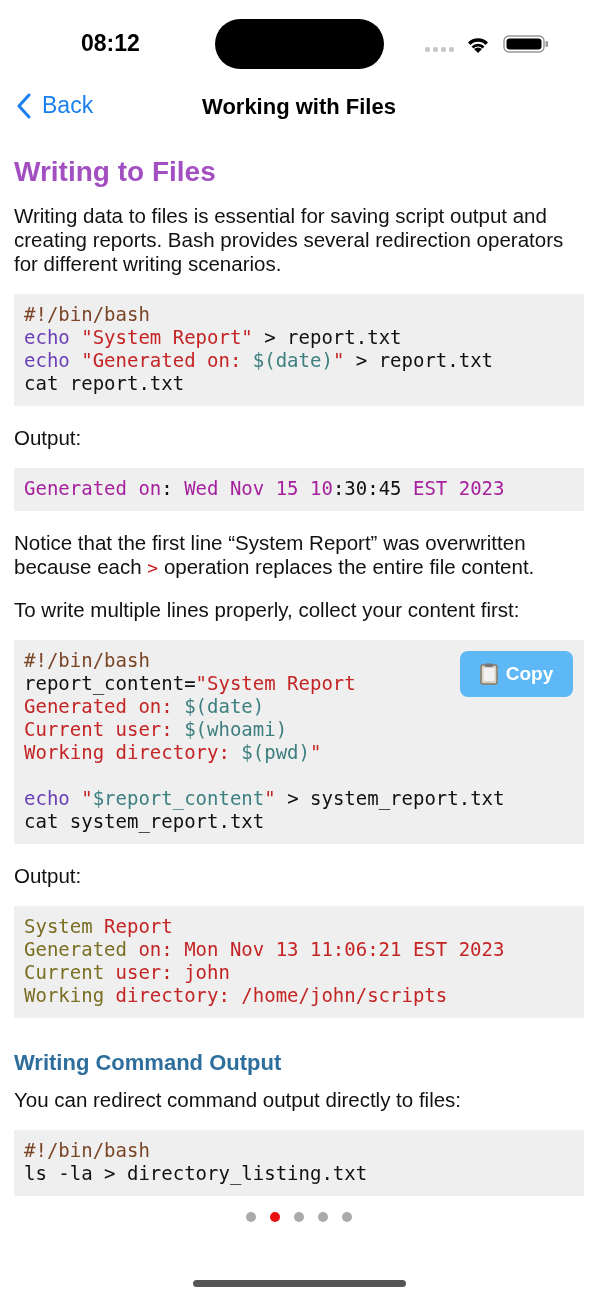  Describe the element at coordinates (55, 105) in the screenshot. I see `back-button: Back` at that location.